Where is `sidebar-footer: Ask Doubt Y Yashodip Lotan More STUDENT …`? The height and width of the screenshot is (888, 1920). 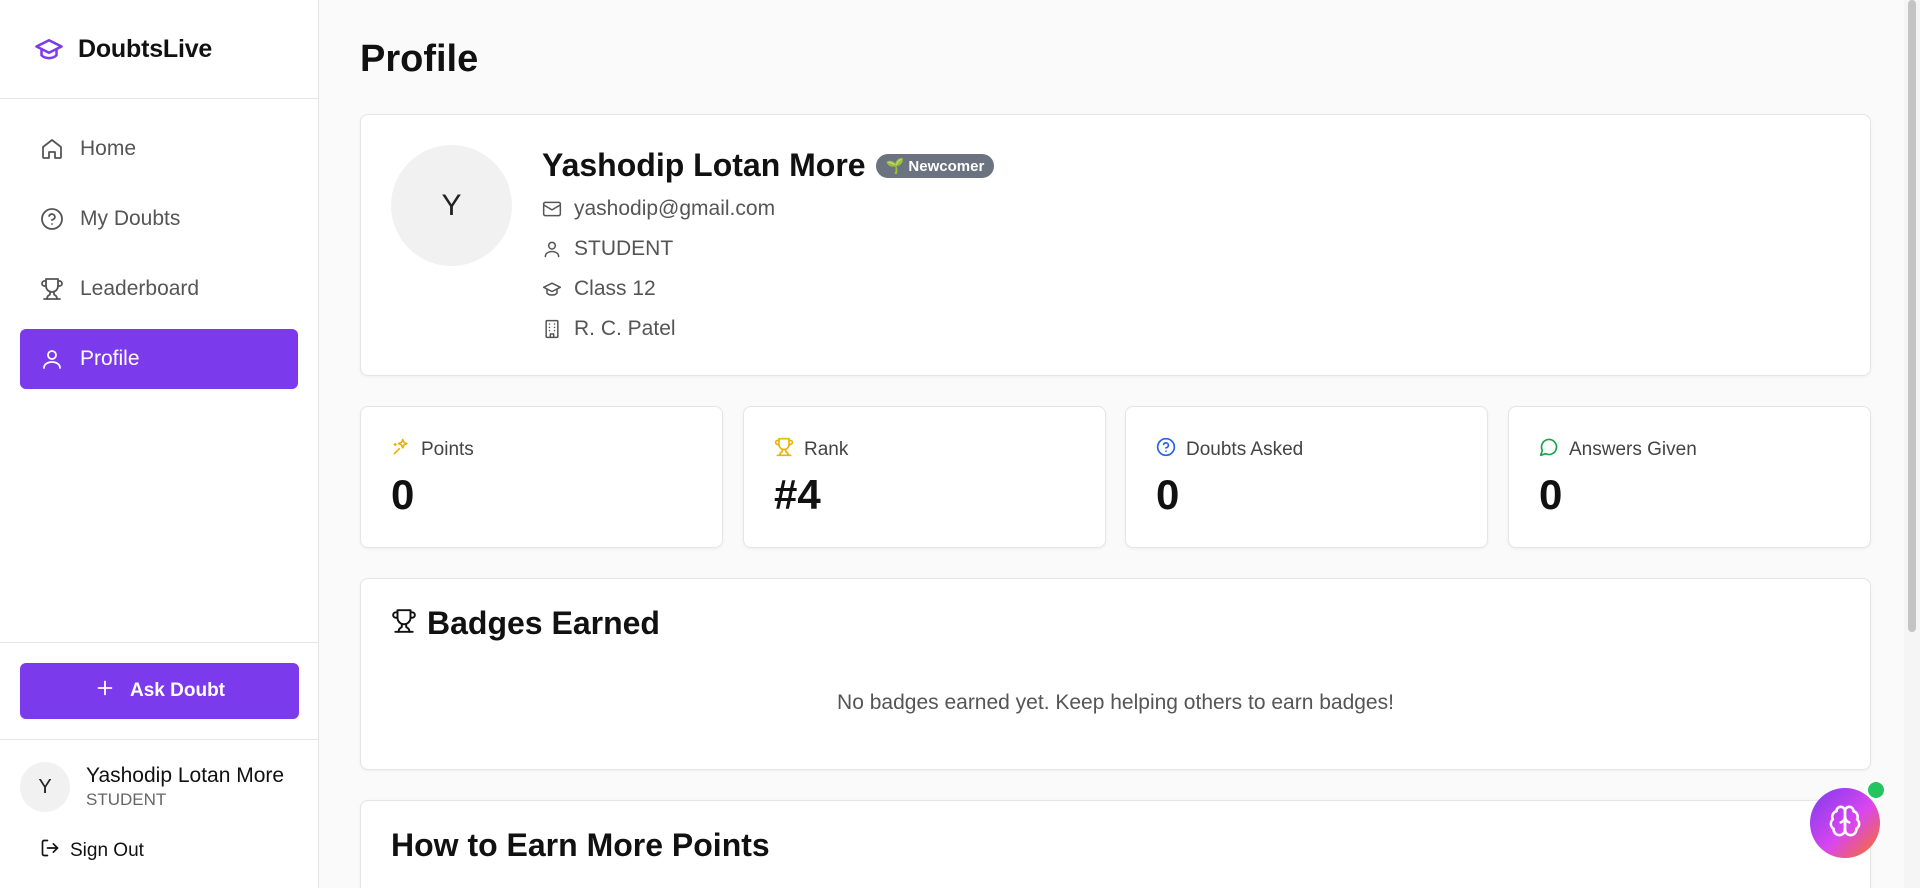
sidebar-footer: Ask Doubt Y Yashodip Lotan More STUDENT … is located at coordinates (159, 765).